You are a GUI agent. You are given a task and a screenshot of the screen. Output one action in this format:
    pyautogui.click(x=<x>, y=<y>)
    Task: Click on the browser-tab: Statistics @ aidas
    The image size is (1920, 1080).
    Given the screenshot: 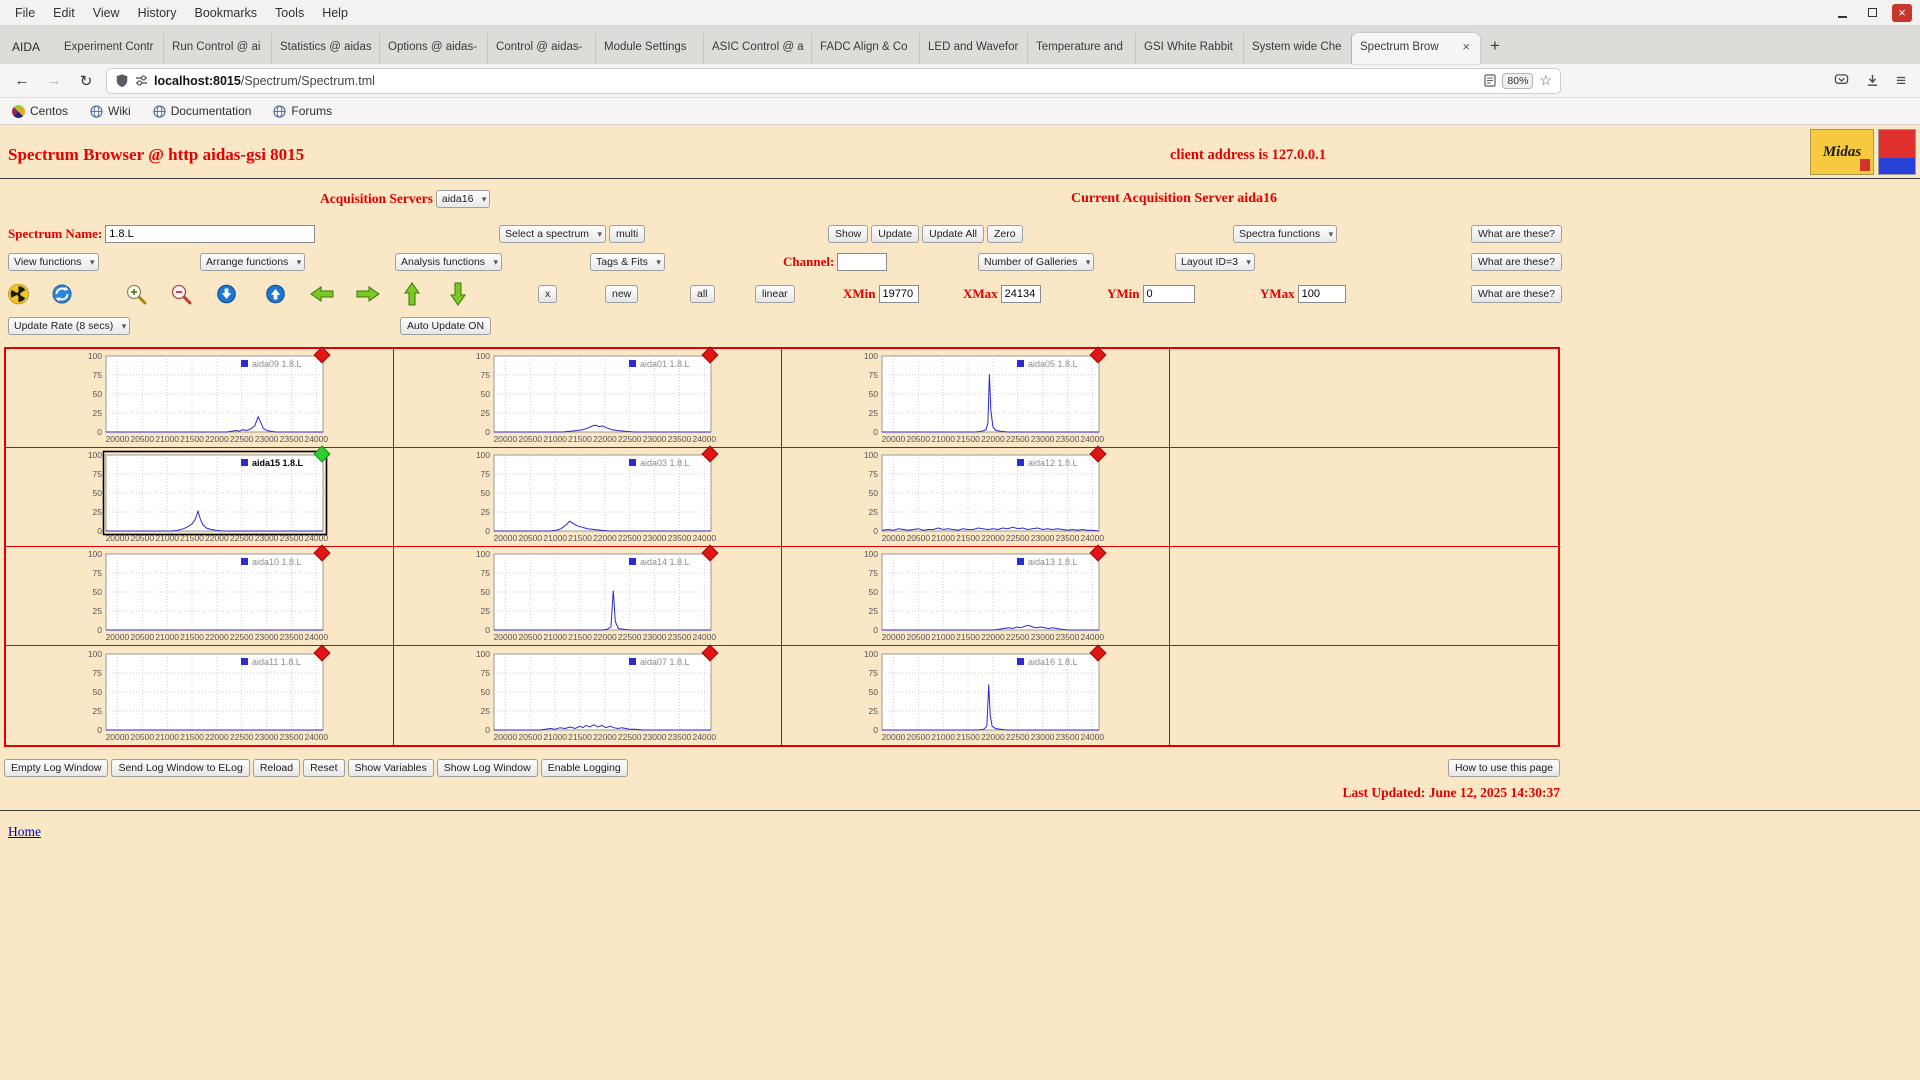 What is the action you would take?
    pyautogui.click(x=326, y=48)
    